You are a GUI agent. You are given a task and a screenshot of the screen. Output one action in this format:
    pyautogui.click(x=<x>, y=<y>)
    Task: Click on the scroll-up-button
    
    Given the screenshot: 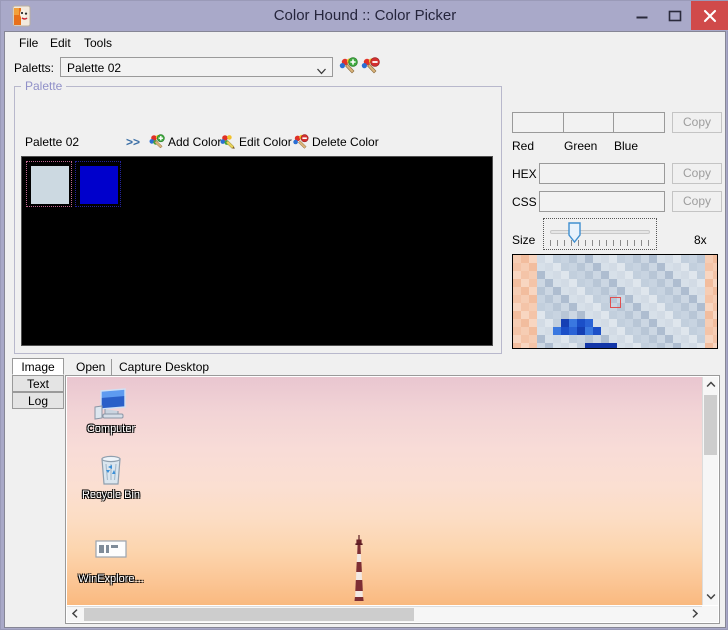 What is the action you would take?
    pyautogui.click(x=710, y=385)
    